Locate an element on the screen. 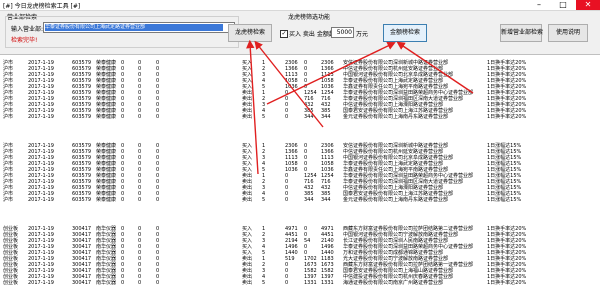 Image resolution: width=600 pixels, height=298 pixels. amount-unit-label: 万元 is located at coordinates (362, 34).